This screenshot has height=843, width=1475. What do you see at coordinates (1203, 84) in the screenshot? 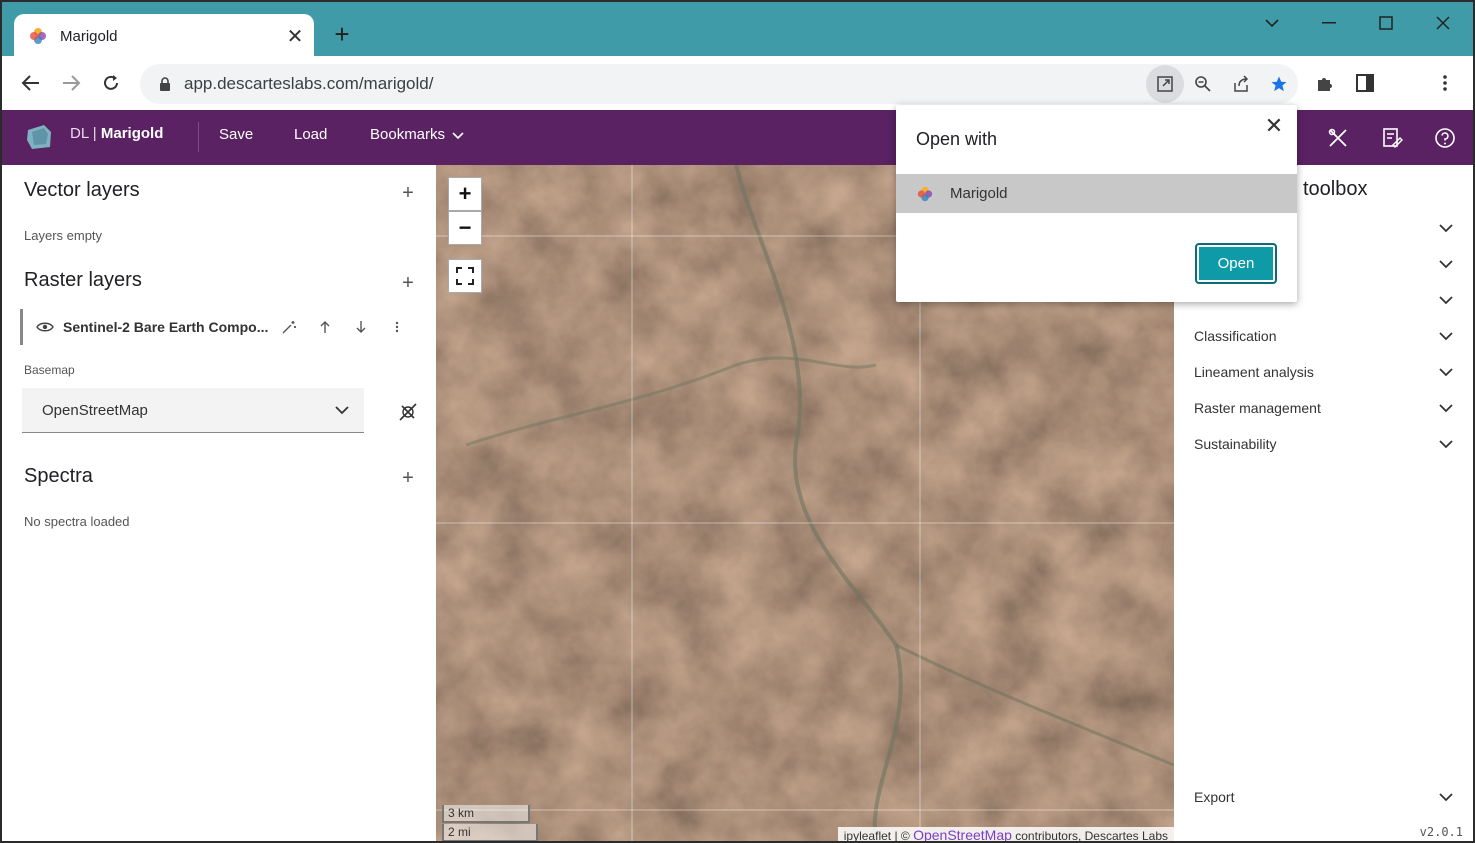
I see `zoom-icon` at bounding box center [1203, 84].